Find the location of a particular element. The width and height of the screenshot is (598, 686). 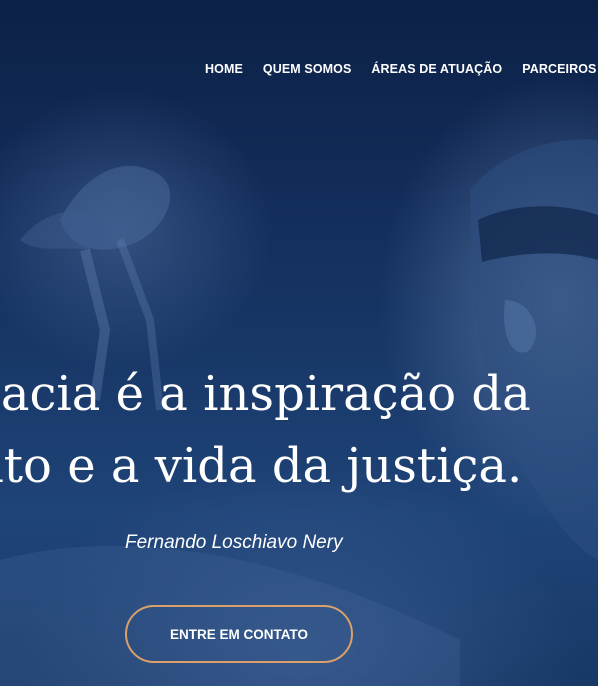

hero-quote-line-2: eito e a vida da justiça. is located at coordinates (261, 466).